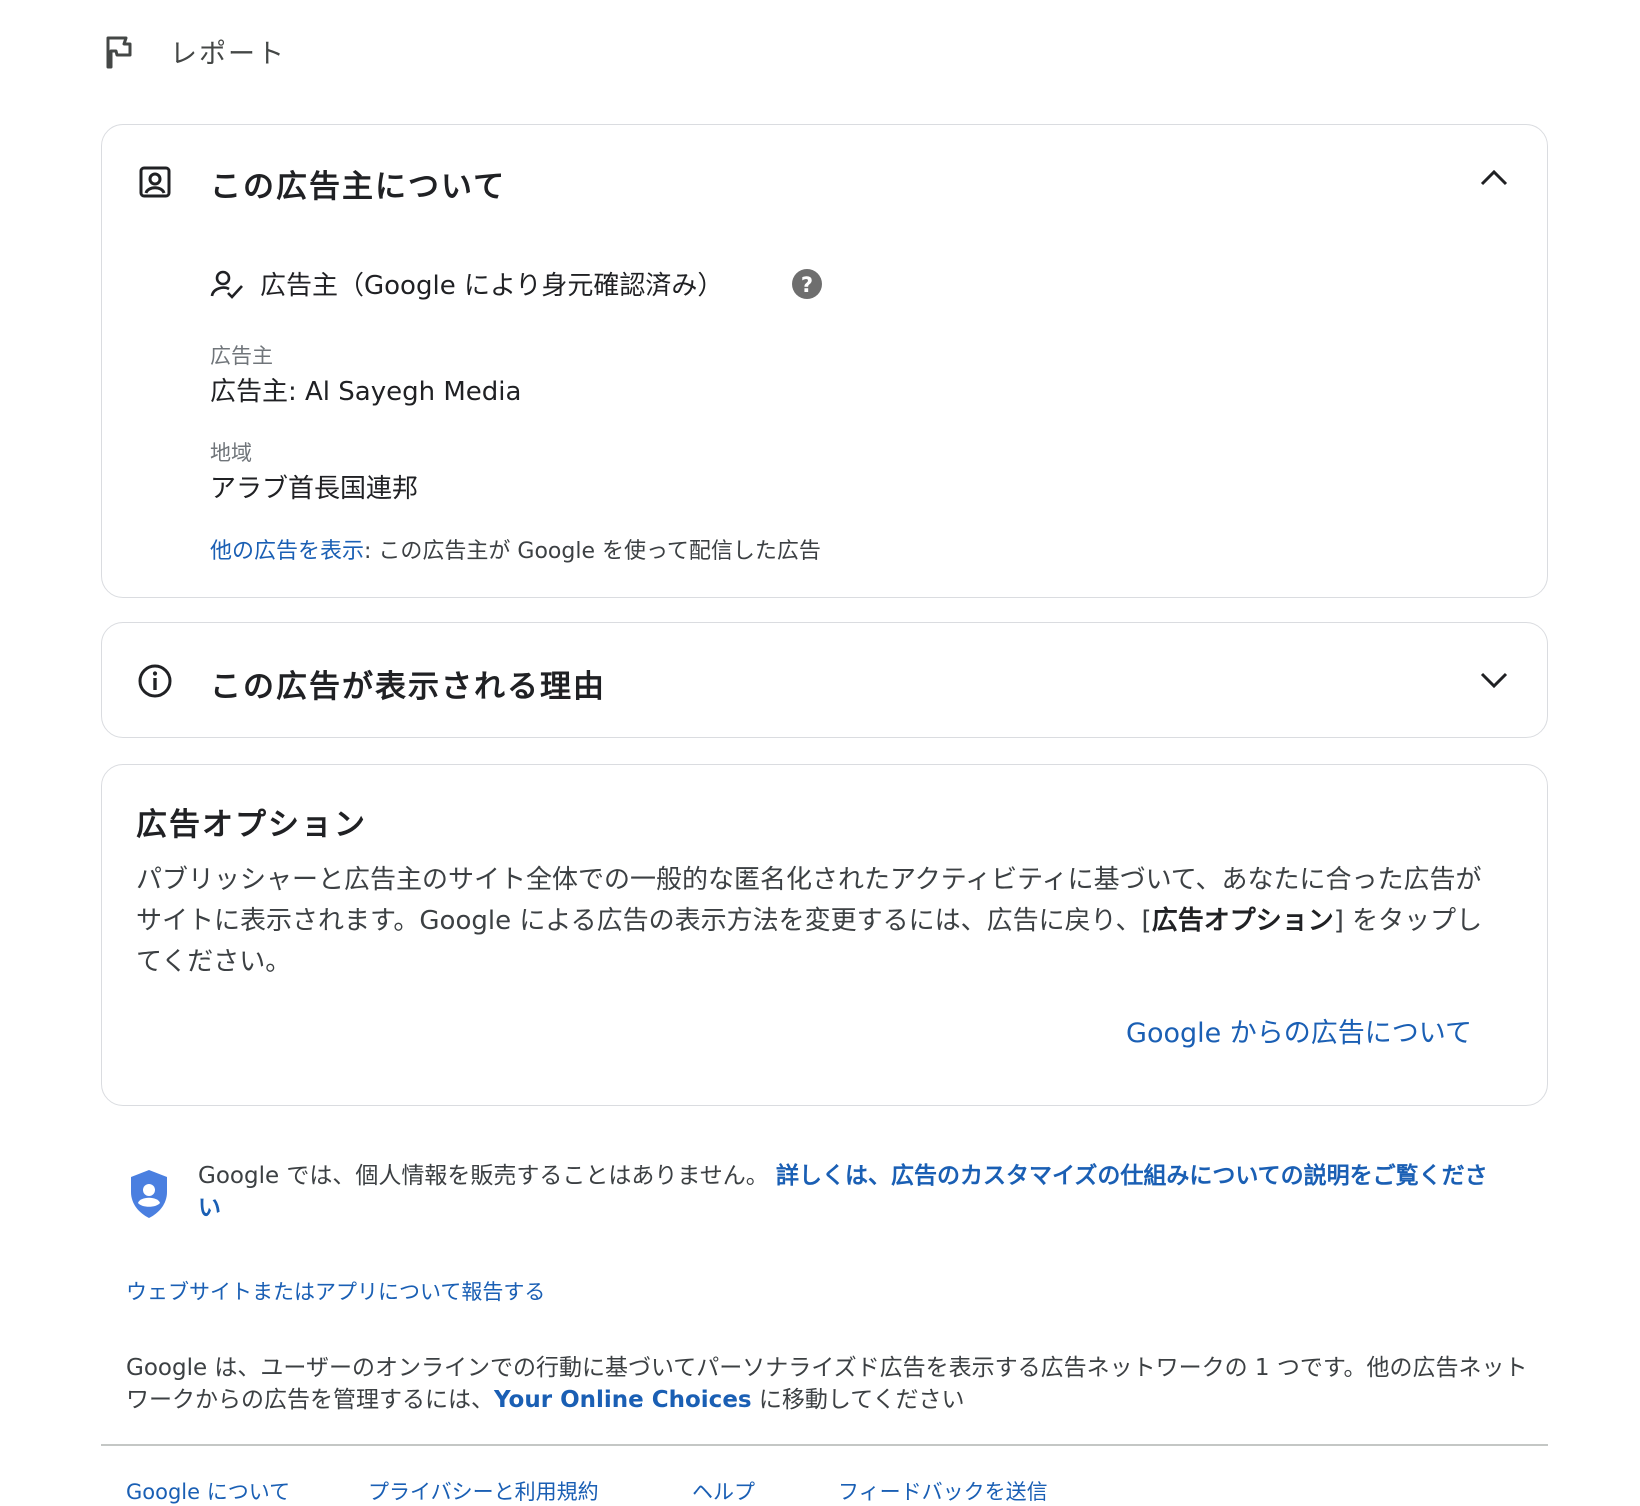 The image size is (1640, 1506). I want to click on more-ads-link: 他の広告を表示, so click(287, 551).